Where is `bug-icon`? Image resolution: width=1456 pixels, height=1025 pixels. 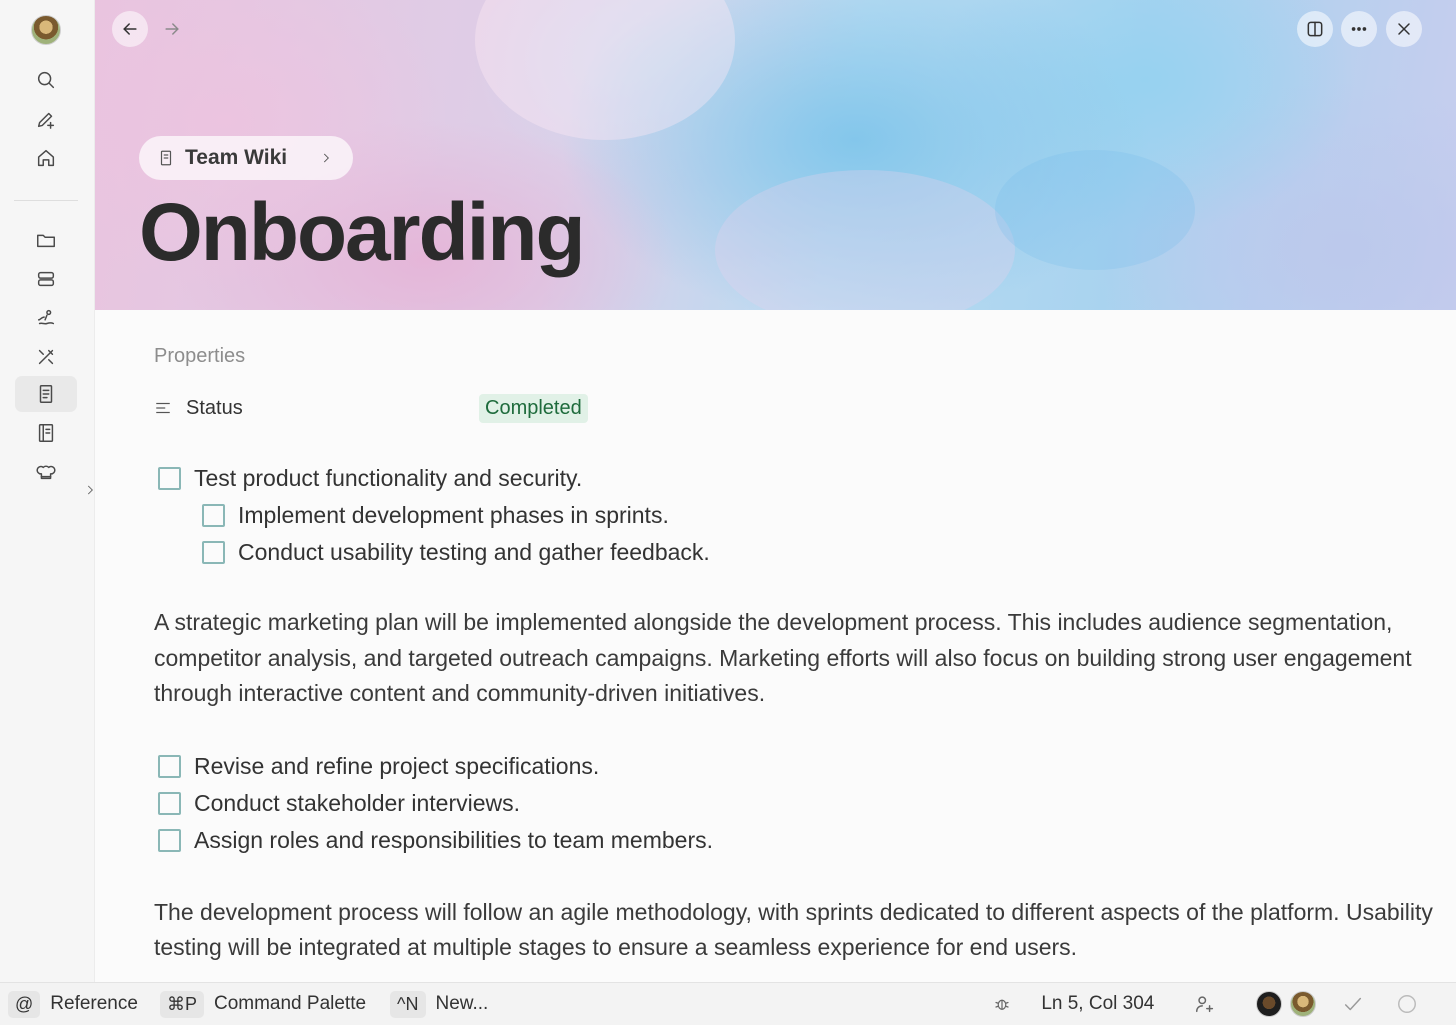 bug-icon is located at coordinates (1002, 1004).